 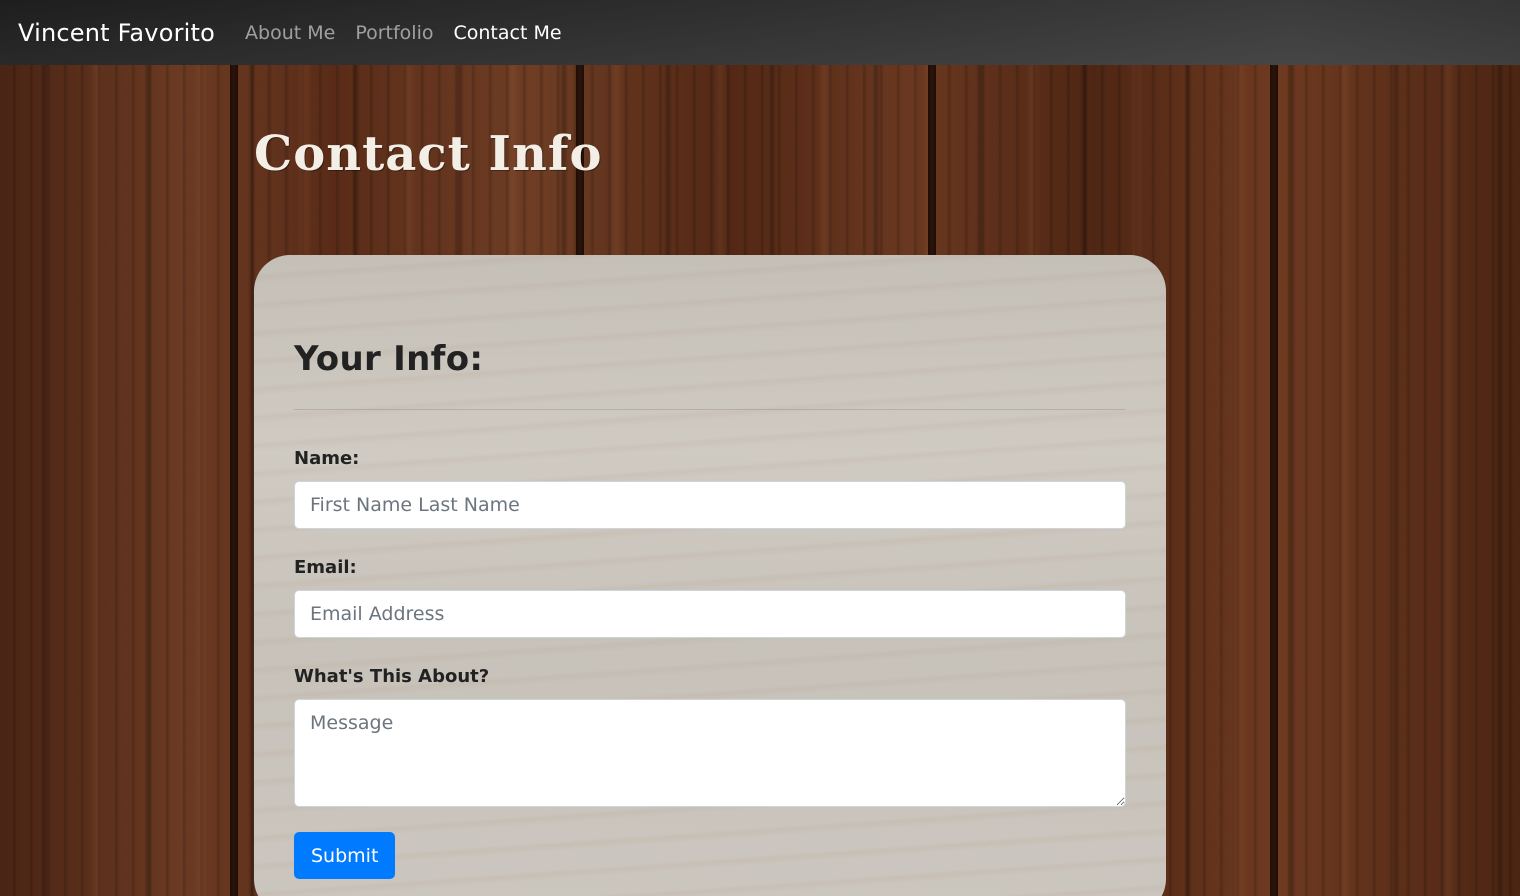 What do you see at coordinates (392, 676) in the screenshot?
I see `message-label: What's This About?` at bounding box center [392, 676].